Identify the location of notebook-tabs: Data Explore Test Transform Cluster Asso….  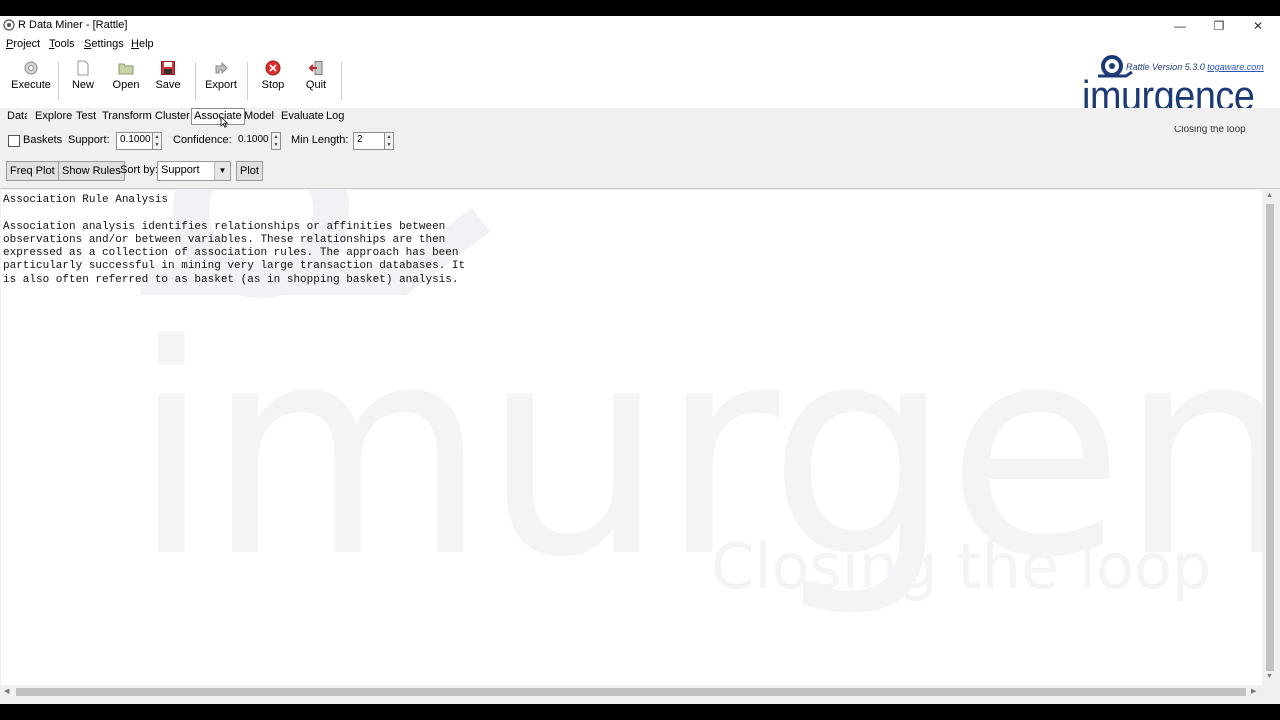
(640, 118).